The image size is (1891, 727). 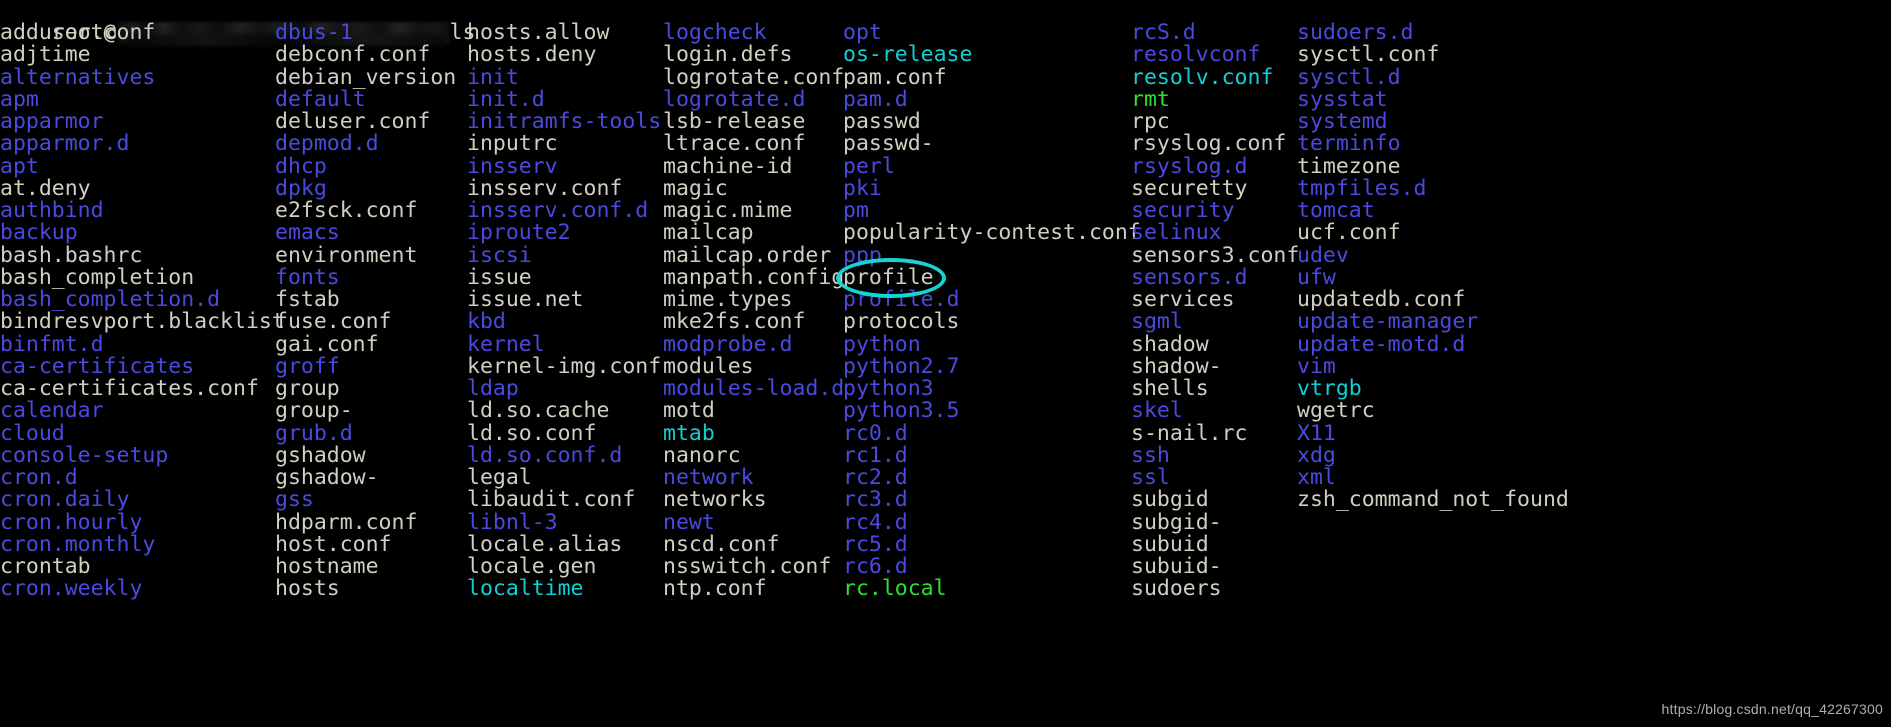 What do you see at coordinates (728, 55) in the screenshot?
I see `ls-entry: login.defs` at bounding box center [728, 55].